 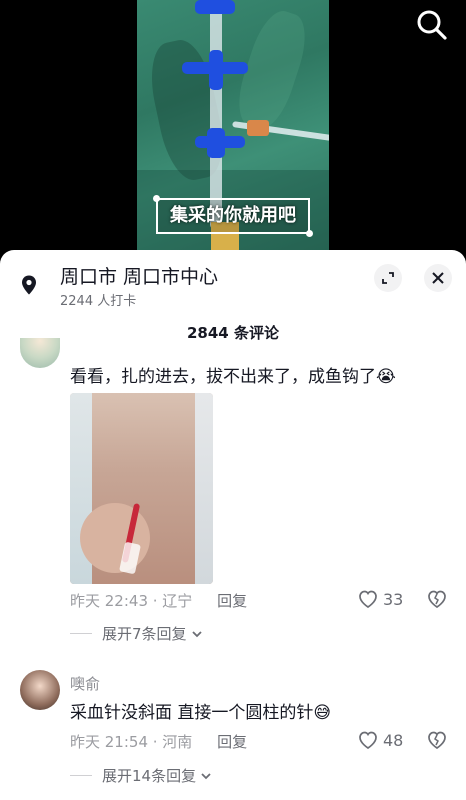 I want to click on location-title: 周口市 周口市中心, so click(x=139, y=275).